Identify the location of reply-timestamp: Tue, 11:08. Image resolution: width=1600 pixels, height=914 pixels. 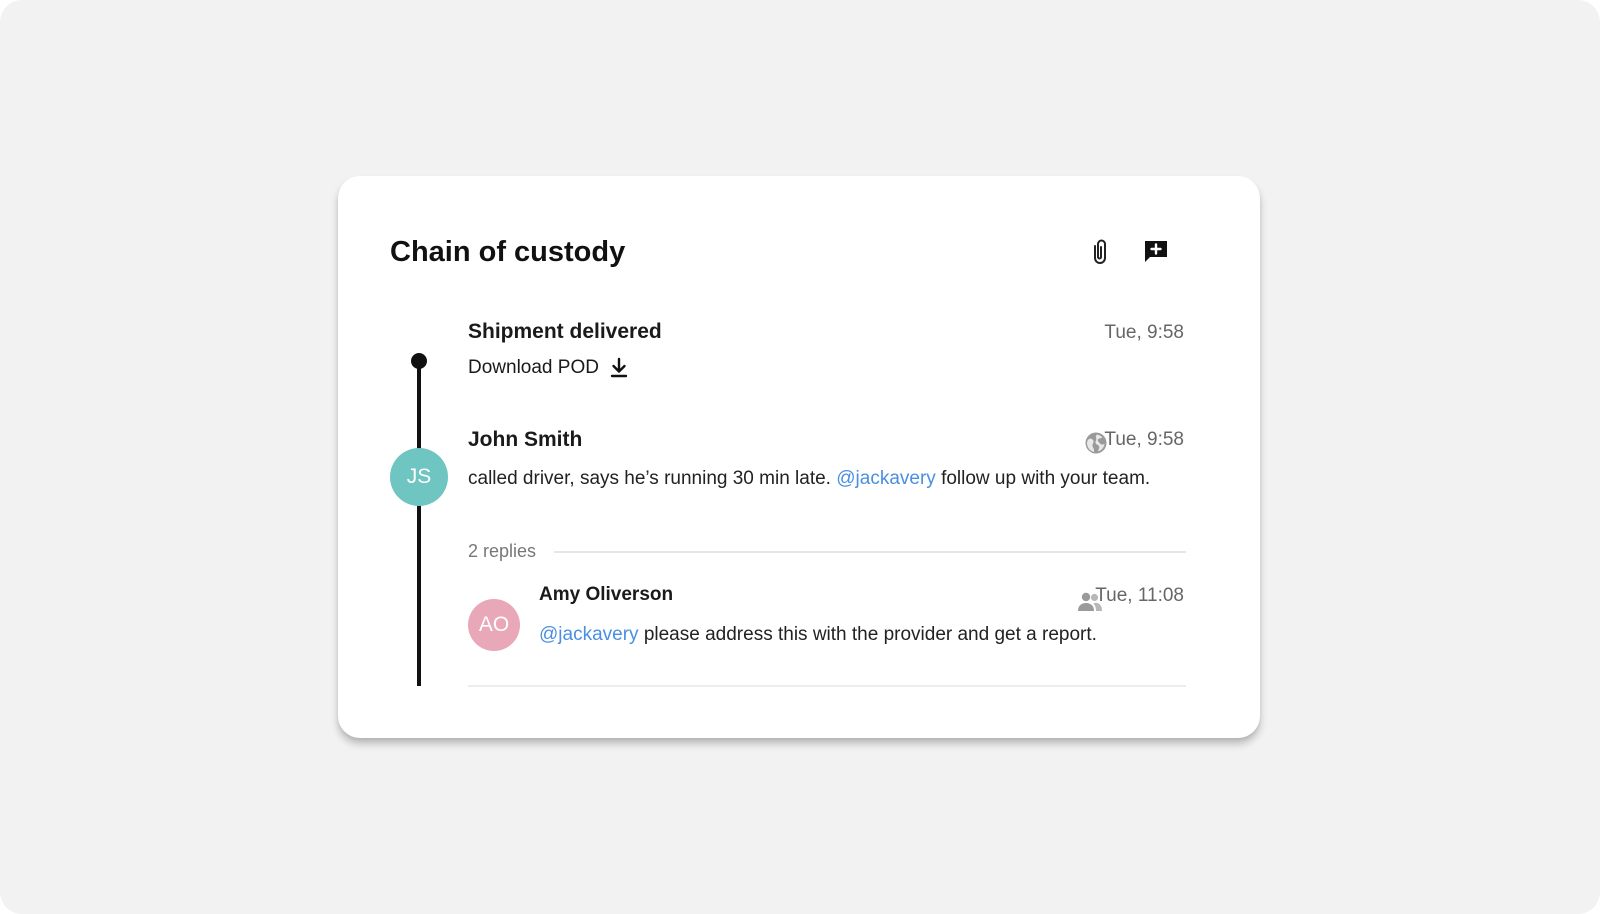
(1139, 595).